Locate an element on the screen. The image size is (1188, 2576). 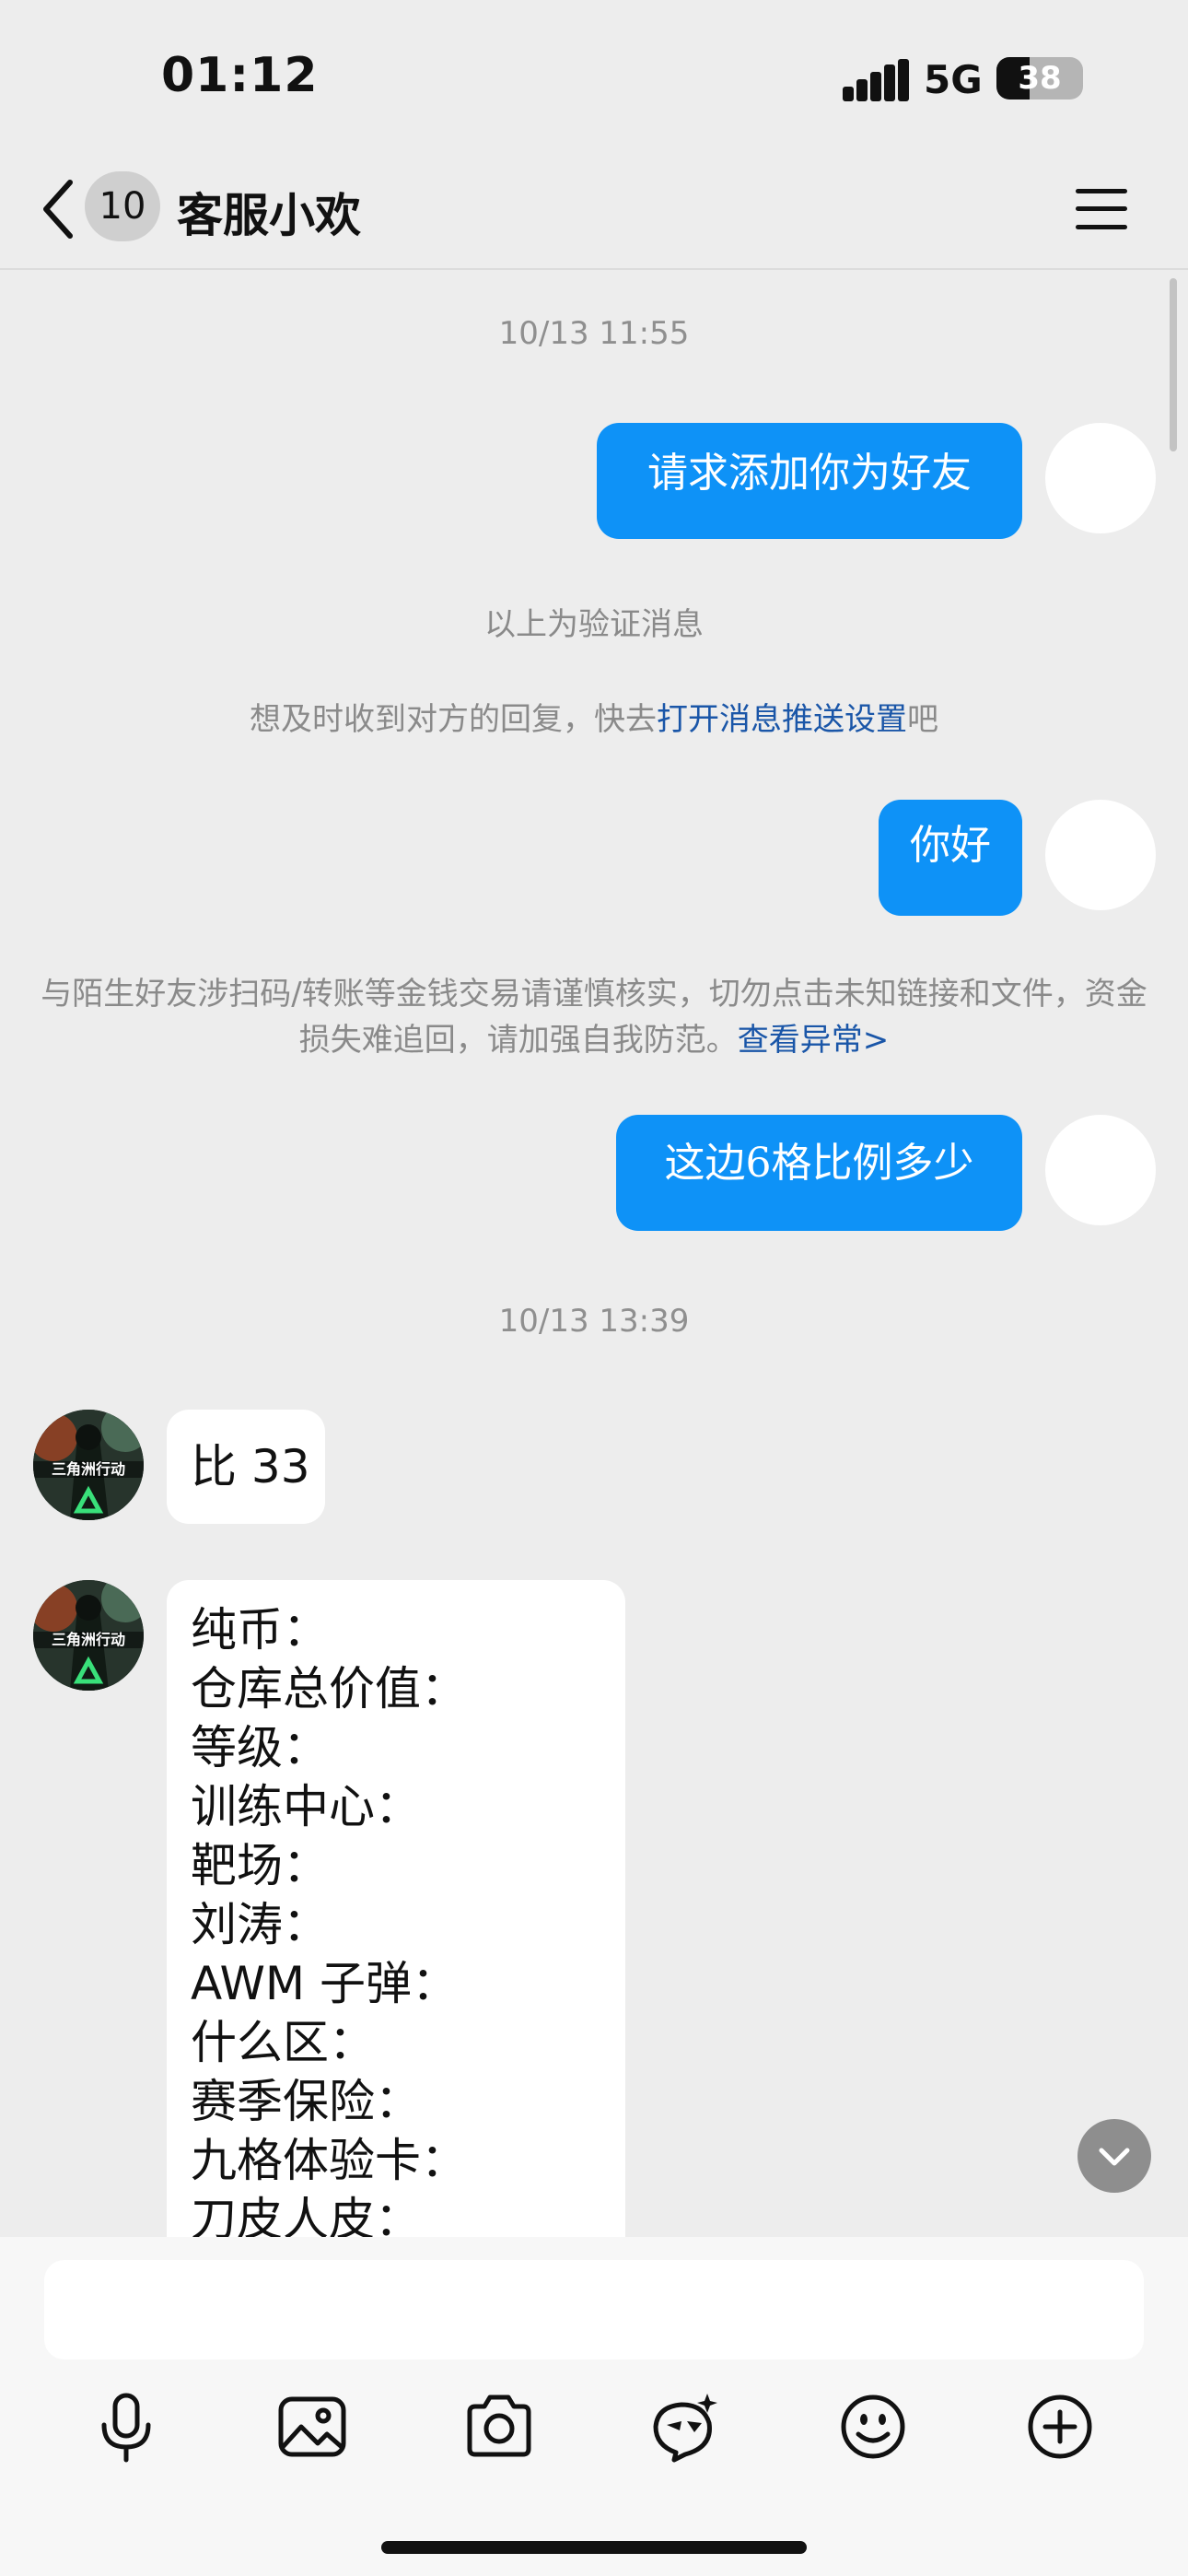
view-abnormal-link: 查看异常> is located at coordinates (814, 1040).